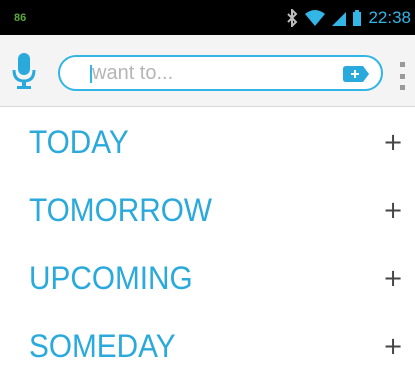 The height and width of the screenshot is (381, 415). What do you see at coordinates (20, 17) in the screenshot?
I see `notification-indicator: 86` at bounding box center [20, 17].